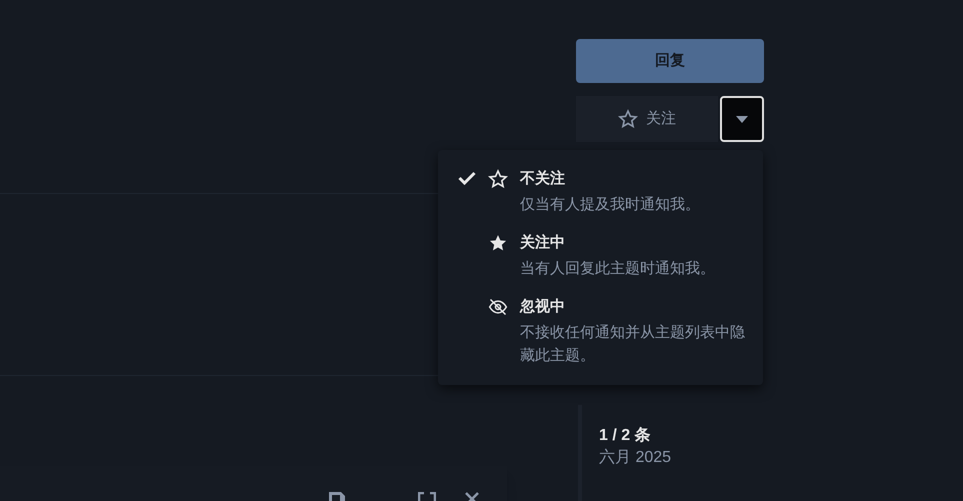 The width and height of the screenshot is (963, 501). I want to click on option-description: 不接收任何通知并从主题列表中隐藏此主题。, so click(633, 344).